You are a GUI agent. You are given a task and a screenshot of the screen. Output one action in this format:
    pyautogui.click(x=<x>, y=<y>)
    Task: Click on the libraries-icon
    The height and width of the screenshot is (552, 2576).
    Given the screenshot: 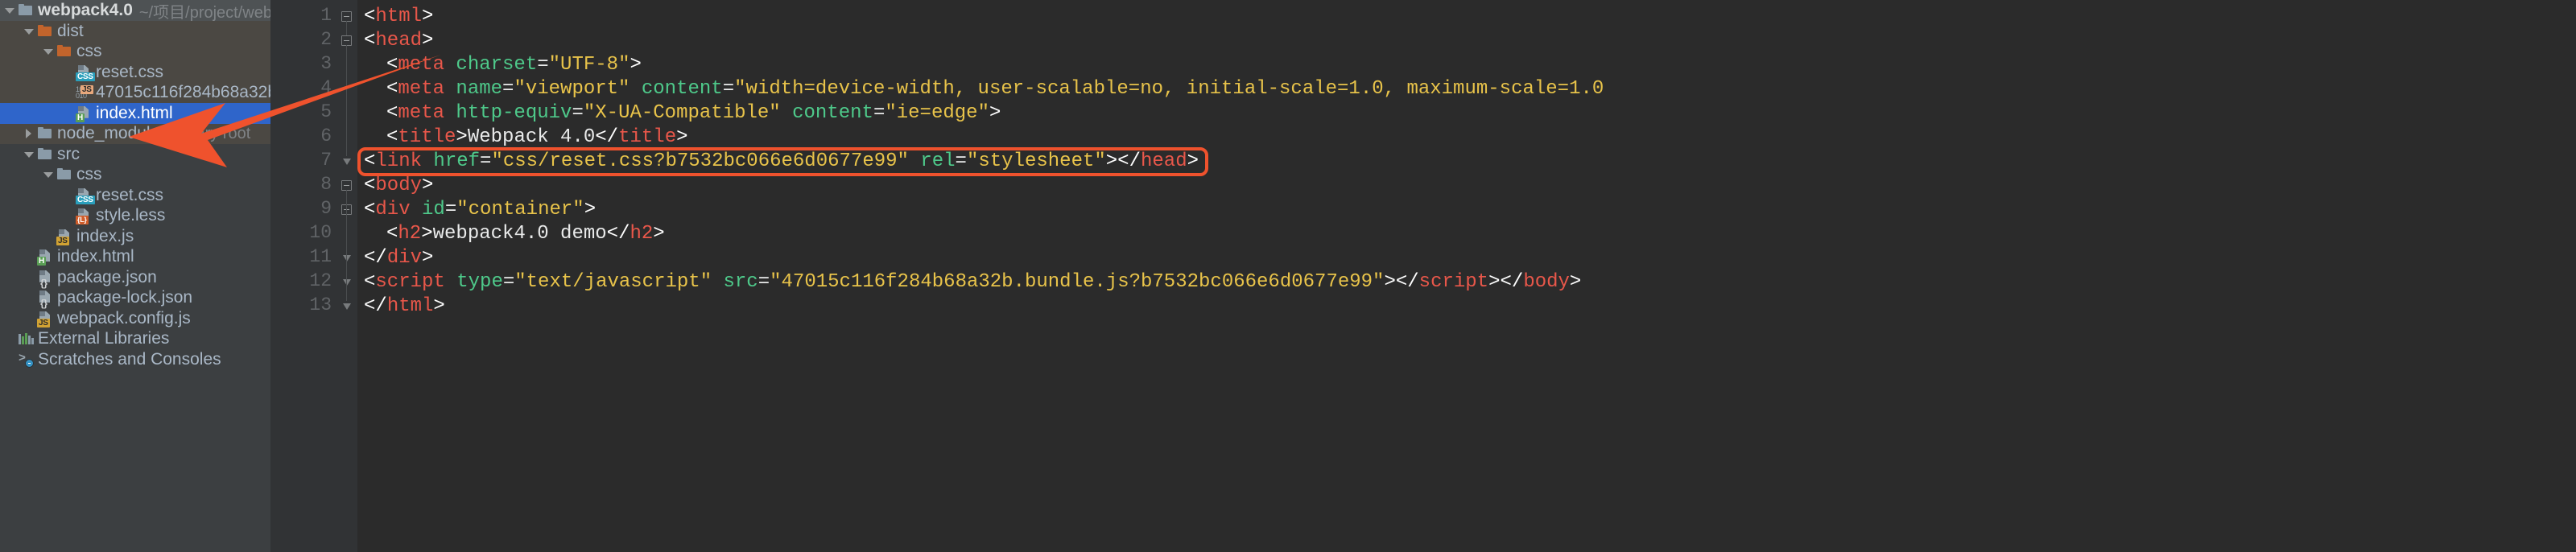 What is the action you would take?
    pyautogui.click(x=26, y=339)
    